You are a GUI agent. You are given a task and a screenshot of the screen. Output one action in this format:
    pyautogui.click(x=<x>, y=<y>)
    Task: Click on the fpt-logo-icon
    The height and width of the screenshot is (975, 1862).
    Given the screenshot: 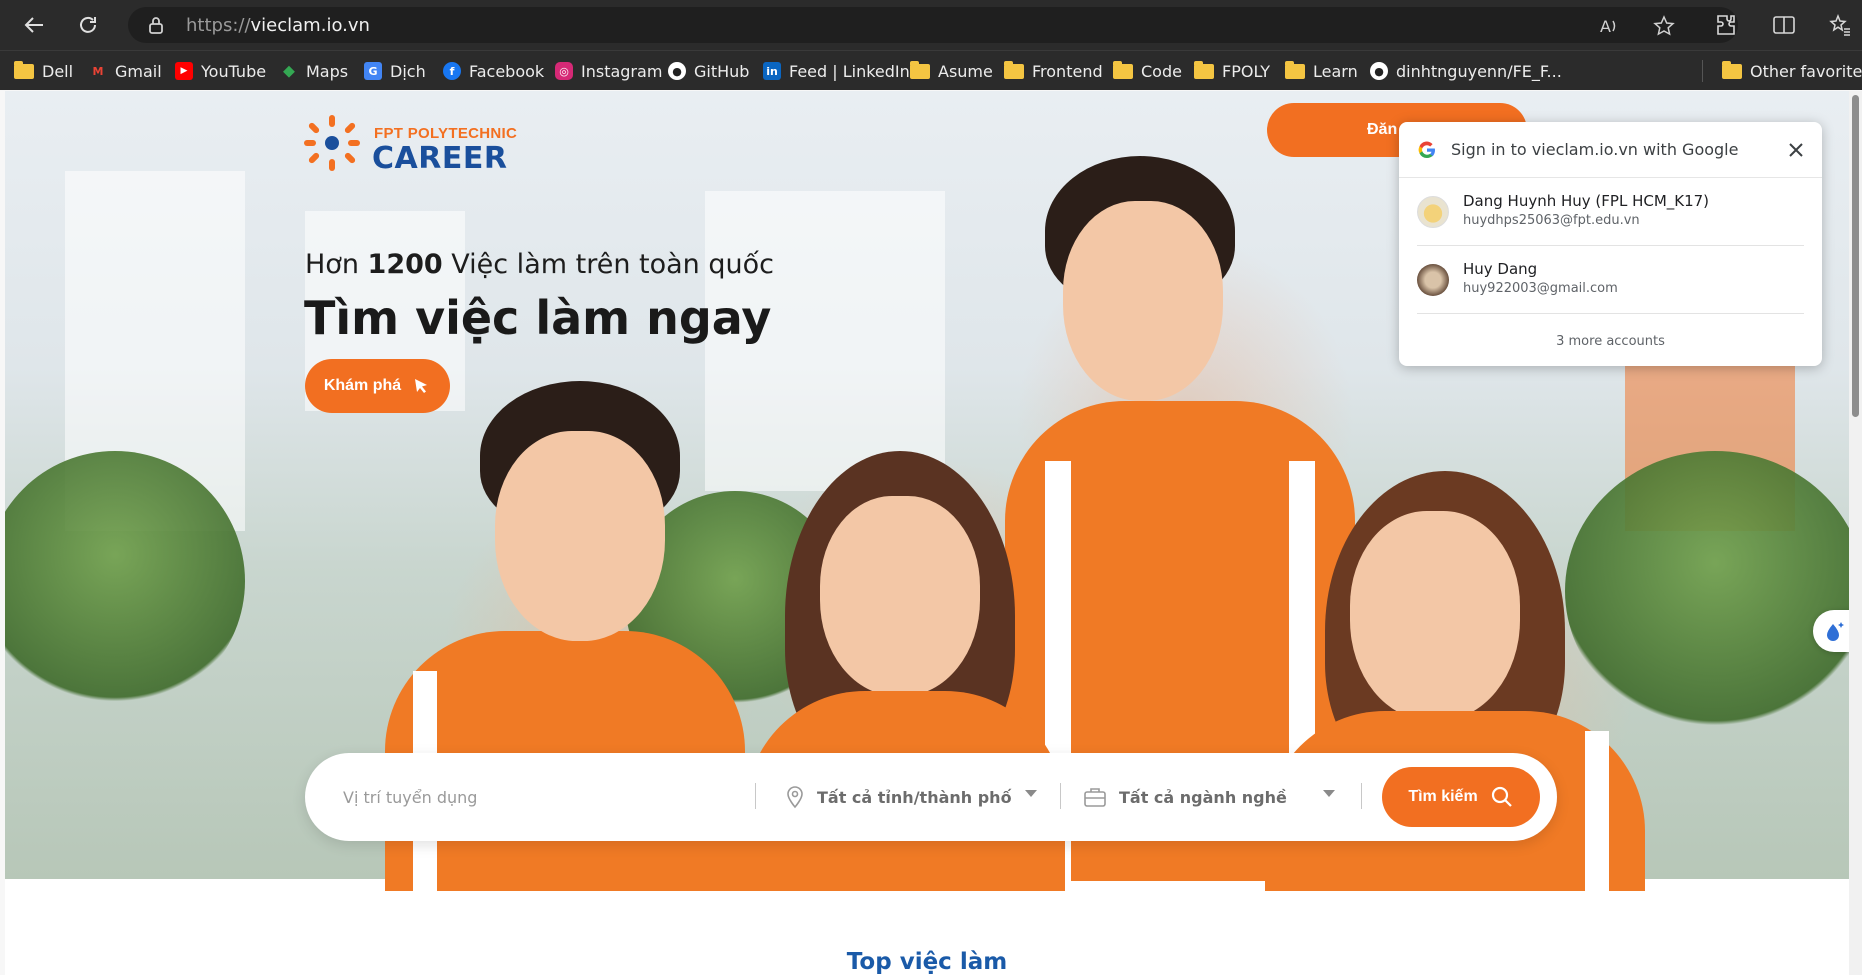 What is the action you would take?
    pyautogui.click(x=332, y=143)
    